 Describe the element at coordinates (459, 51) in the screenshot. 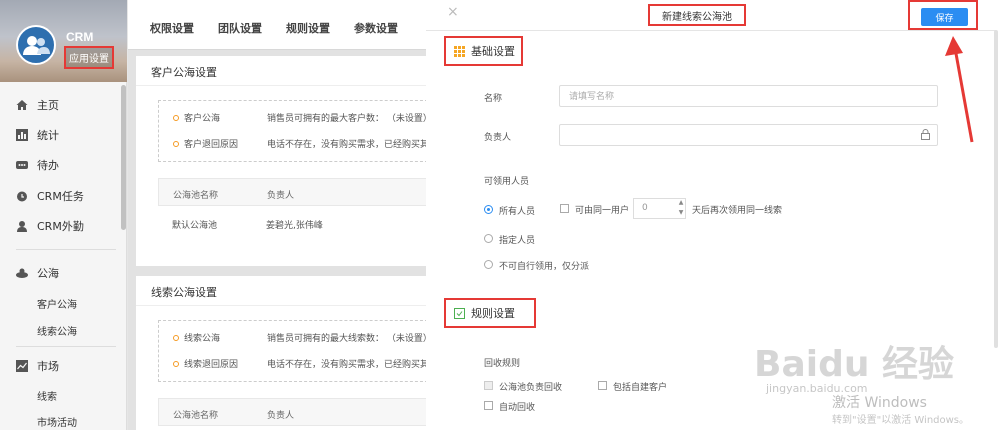

I see `grid-icon` at that location.